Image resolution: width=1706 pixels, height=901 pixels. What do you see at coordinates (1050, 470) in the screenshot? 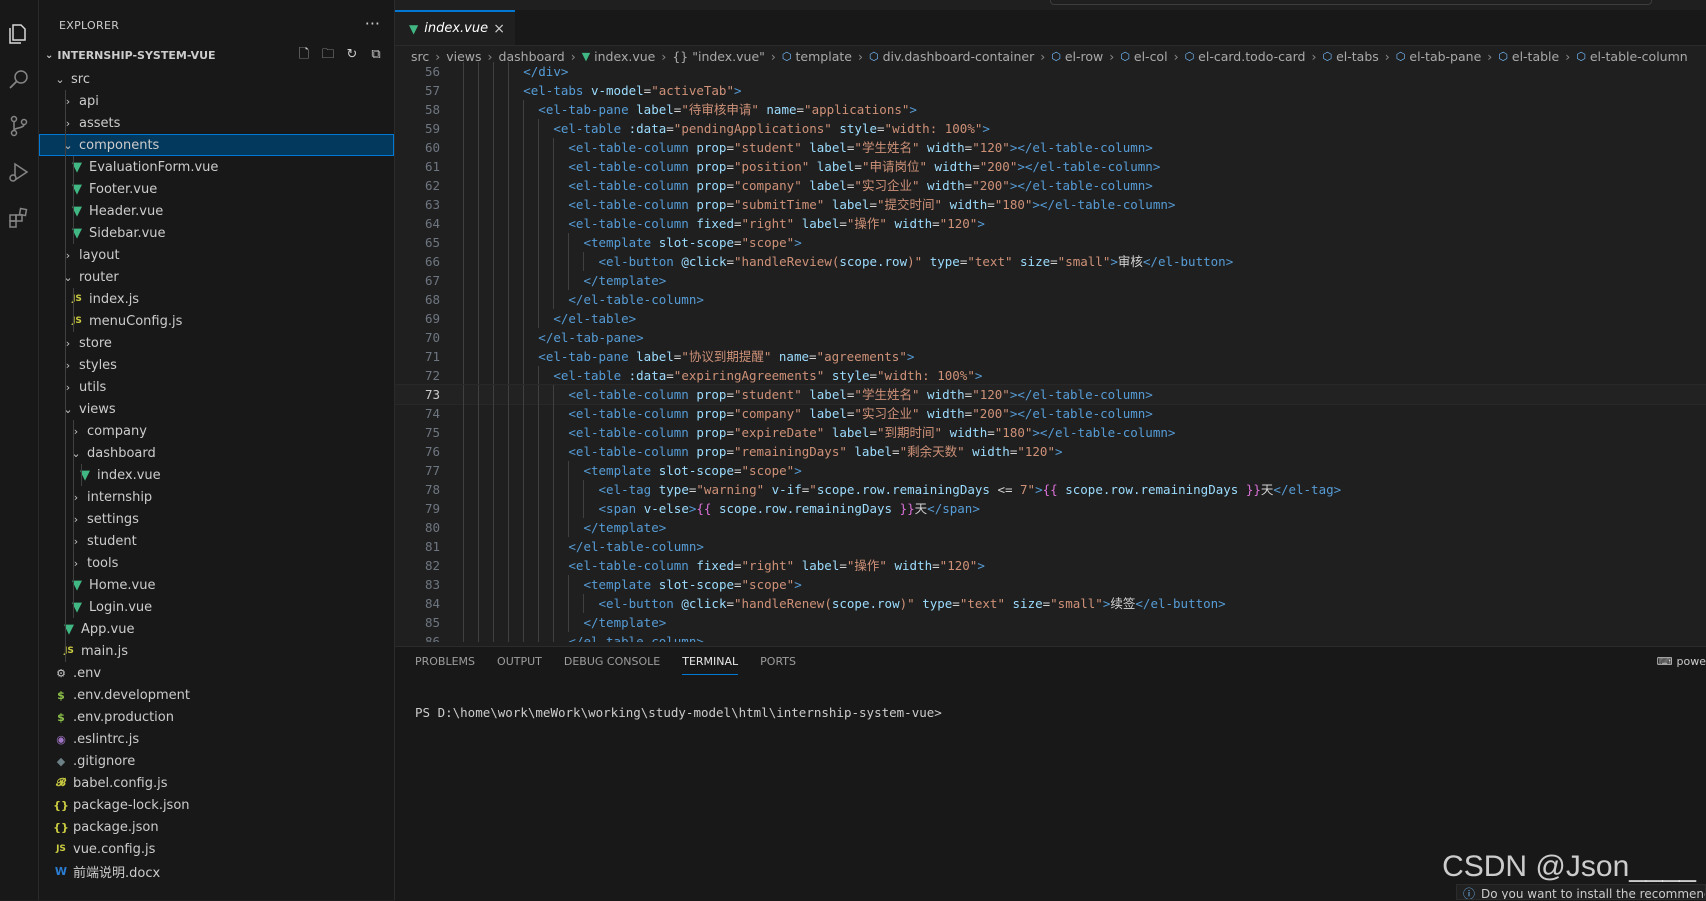
I see `code-line: 77 <template slot-scope="scope">` at bounding box center [1050, 470].